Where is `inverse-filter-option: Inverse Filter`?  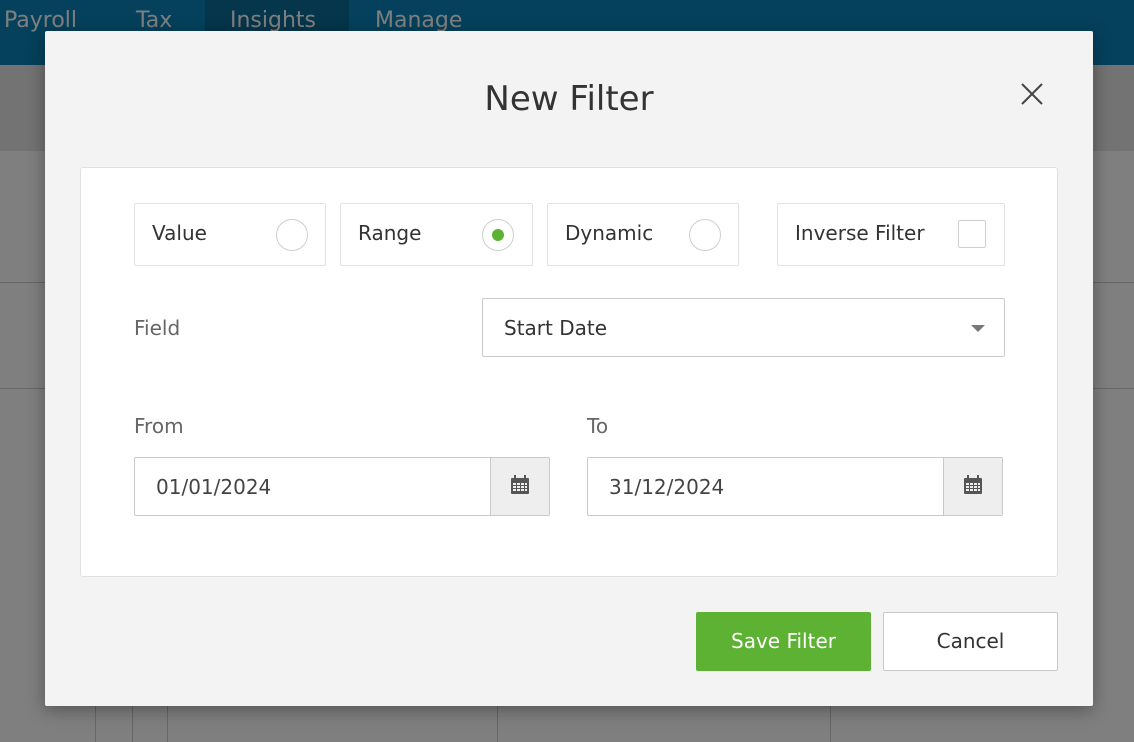
inverse-filter-option: Inverse Filter is located at coordinates (891, 234).